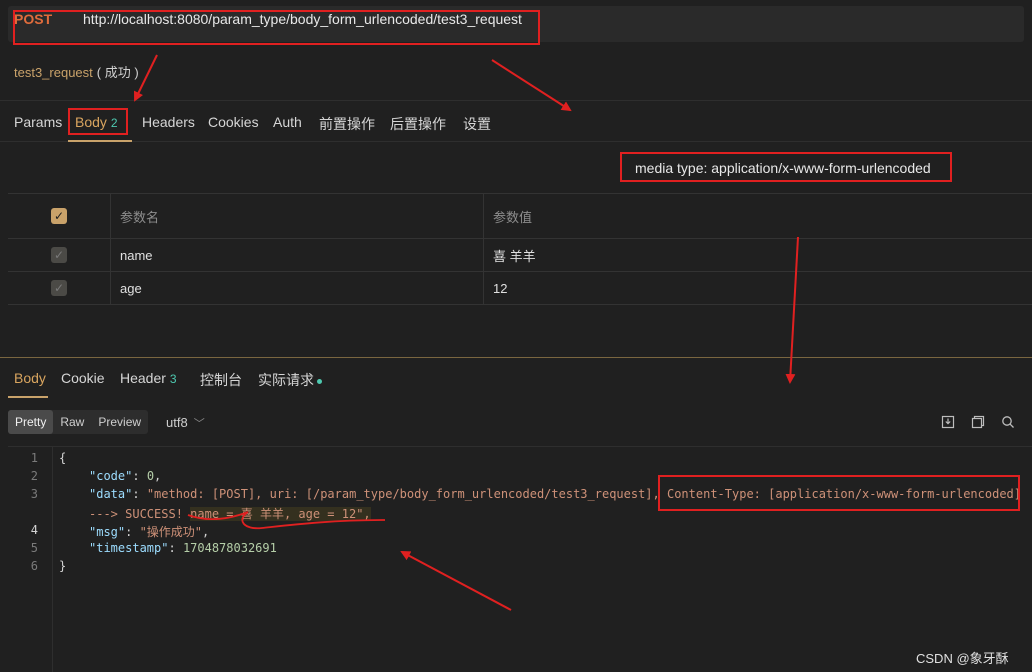  I want to click on select-all-cell: ✓, so click(59, 216).